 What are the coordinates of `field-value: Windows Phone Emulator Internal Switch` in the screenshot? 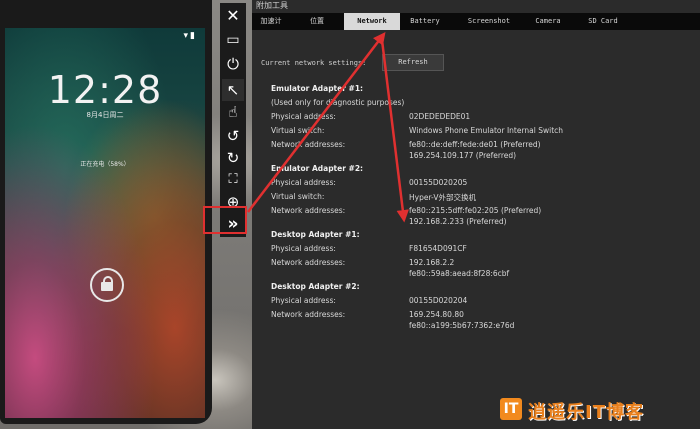 It's located at (486, 130).